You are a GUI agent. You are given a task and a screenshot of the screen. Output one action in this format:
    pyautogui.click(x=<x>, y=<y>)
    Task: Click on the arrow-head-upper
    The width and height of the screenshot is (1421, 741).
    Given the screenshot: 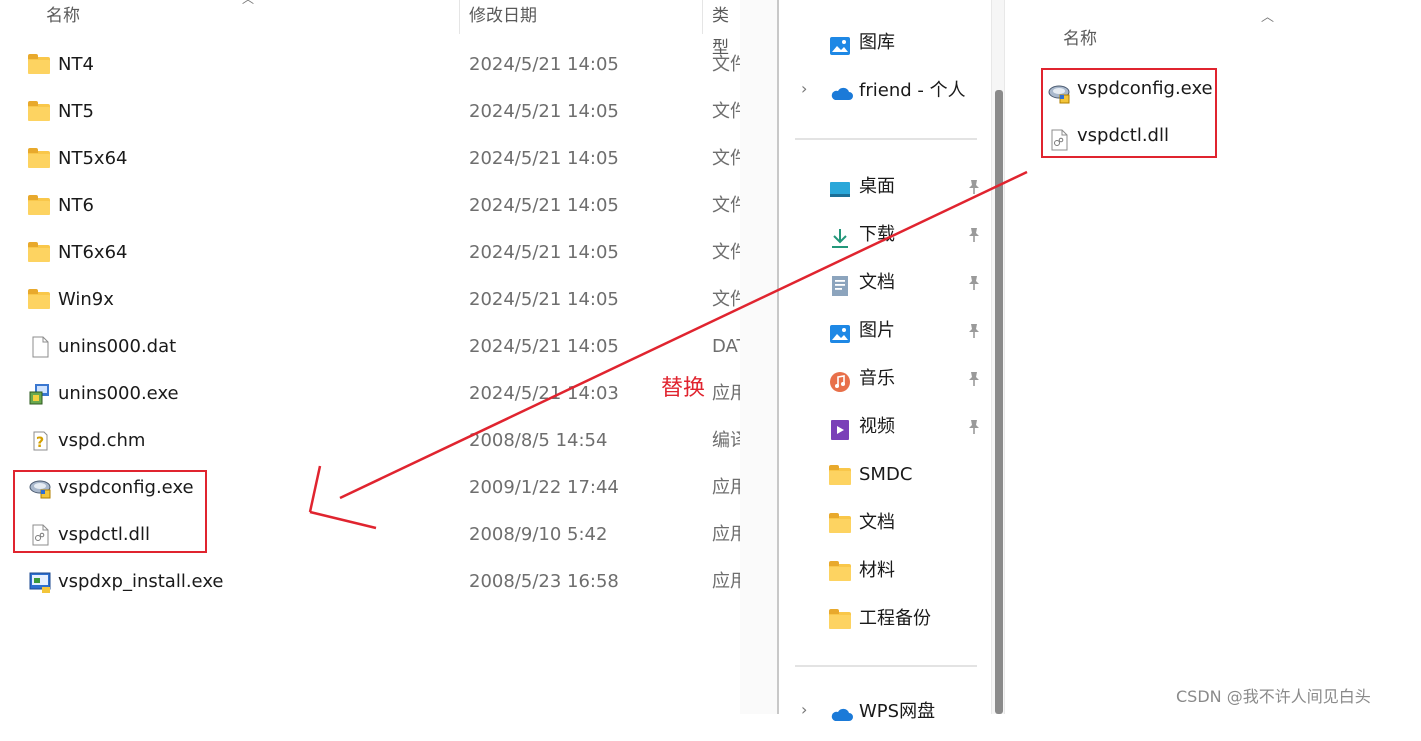 What is the action you would take?
    pyautogui.click(x=315, y=489)
    